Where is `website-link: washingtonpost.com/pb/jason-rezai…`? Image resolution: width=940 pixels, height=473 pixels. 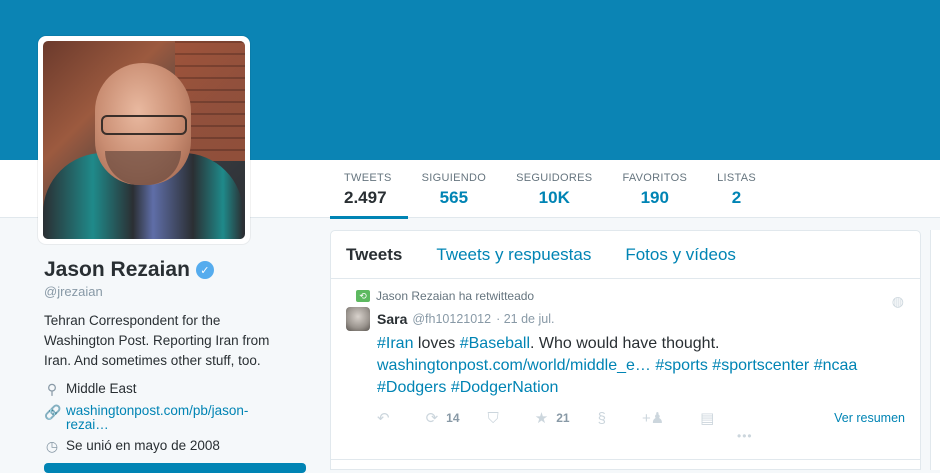
website-link: washingtonpost.com/pb/jason-rezai… is located at coordinates (171, 418).